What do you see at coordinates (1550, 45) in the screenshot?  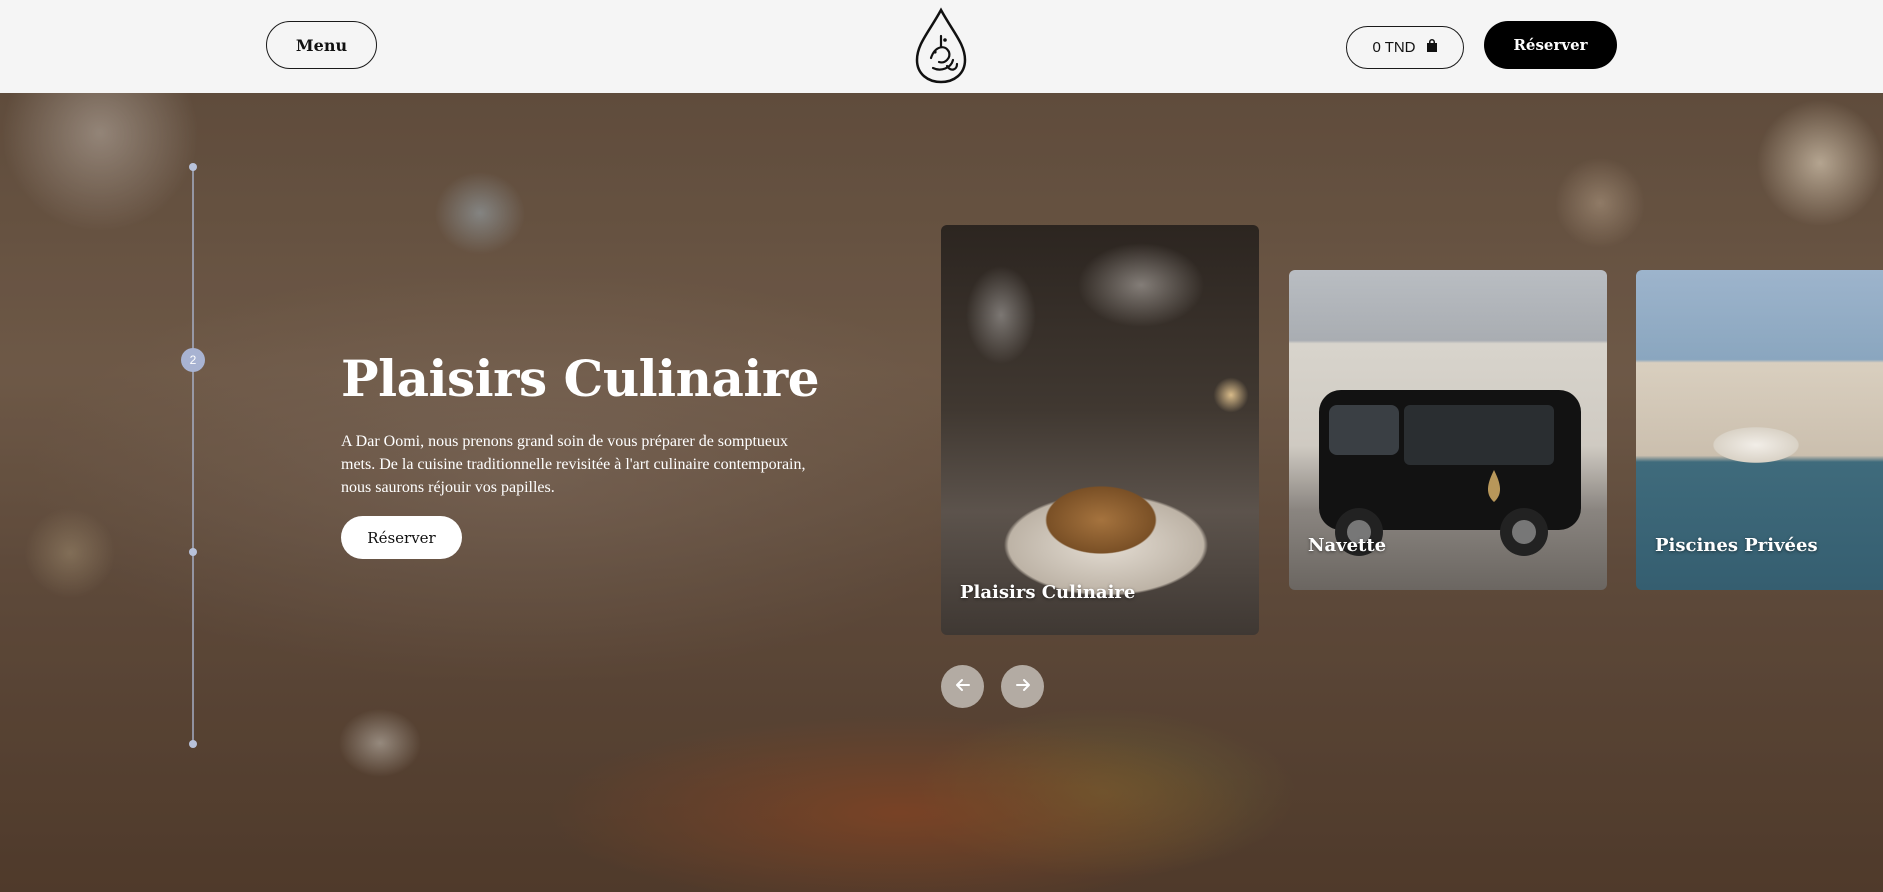 I see `reserve-button: Réserver` at bounding box center [1550, 45].